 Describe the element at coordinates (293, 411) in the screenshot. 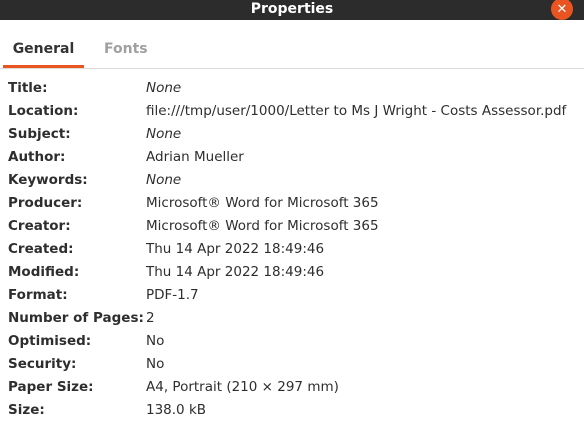

I see `property-row-size: Size: 138.0 kB` at that location.